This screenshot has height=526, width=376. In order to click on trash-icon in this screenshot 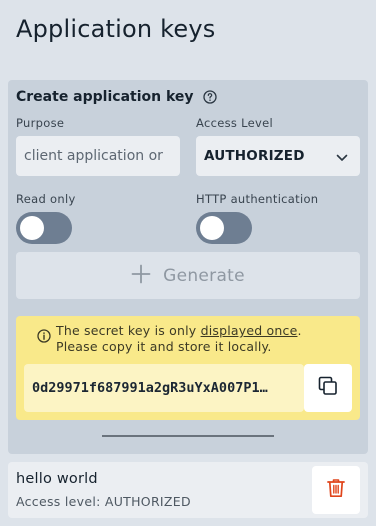, I will do `click(336, 490)`.